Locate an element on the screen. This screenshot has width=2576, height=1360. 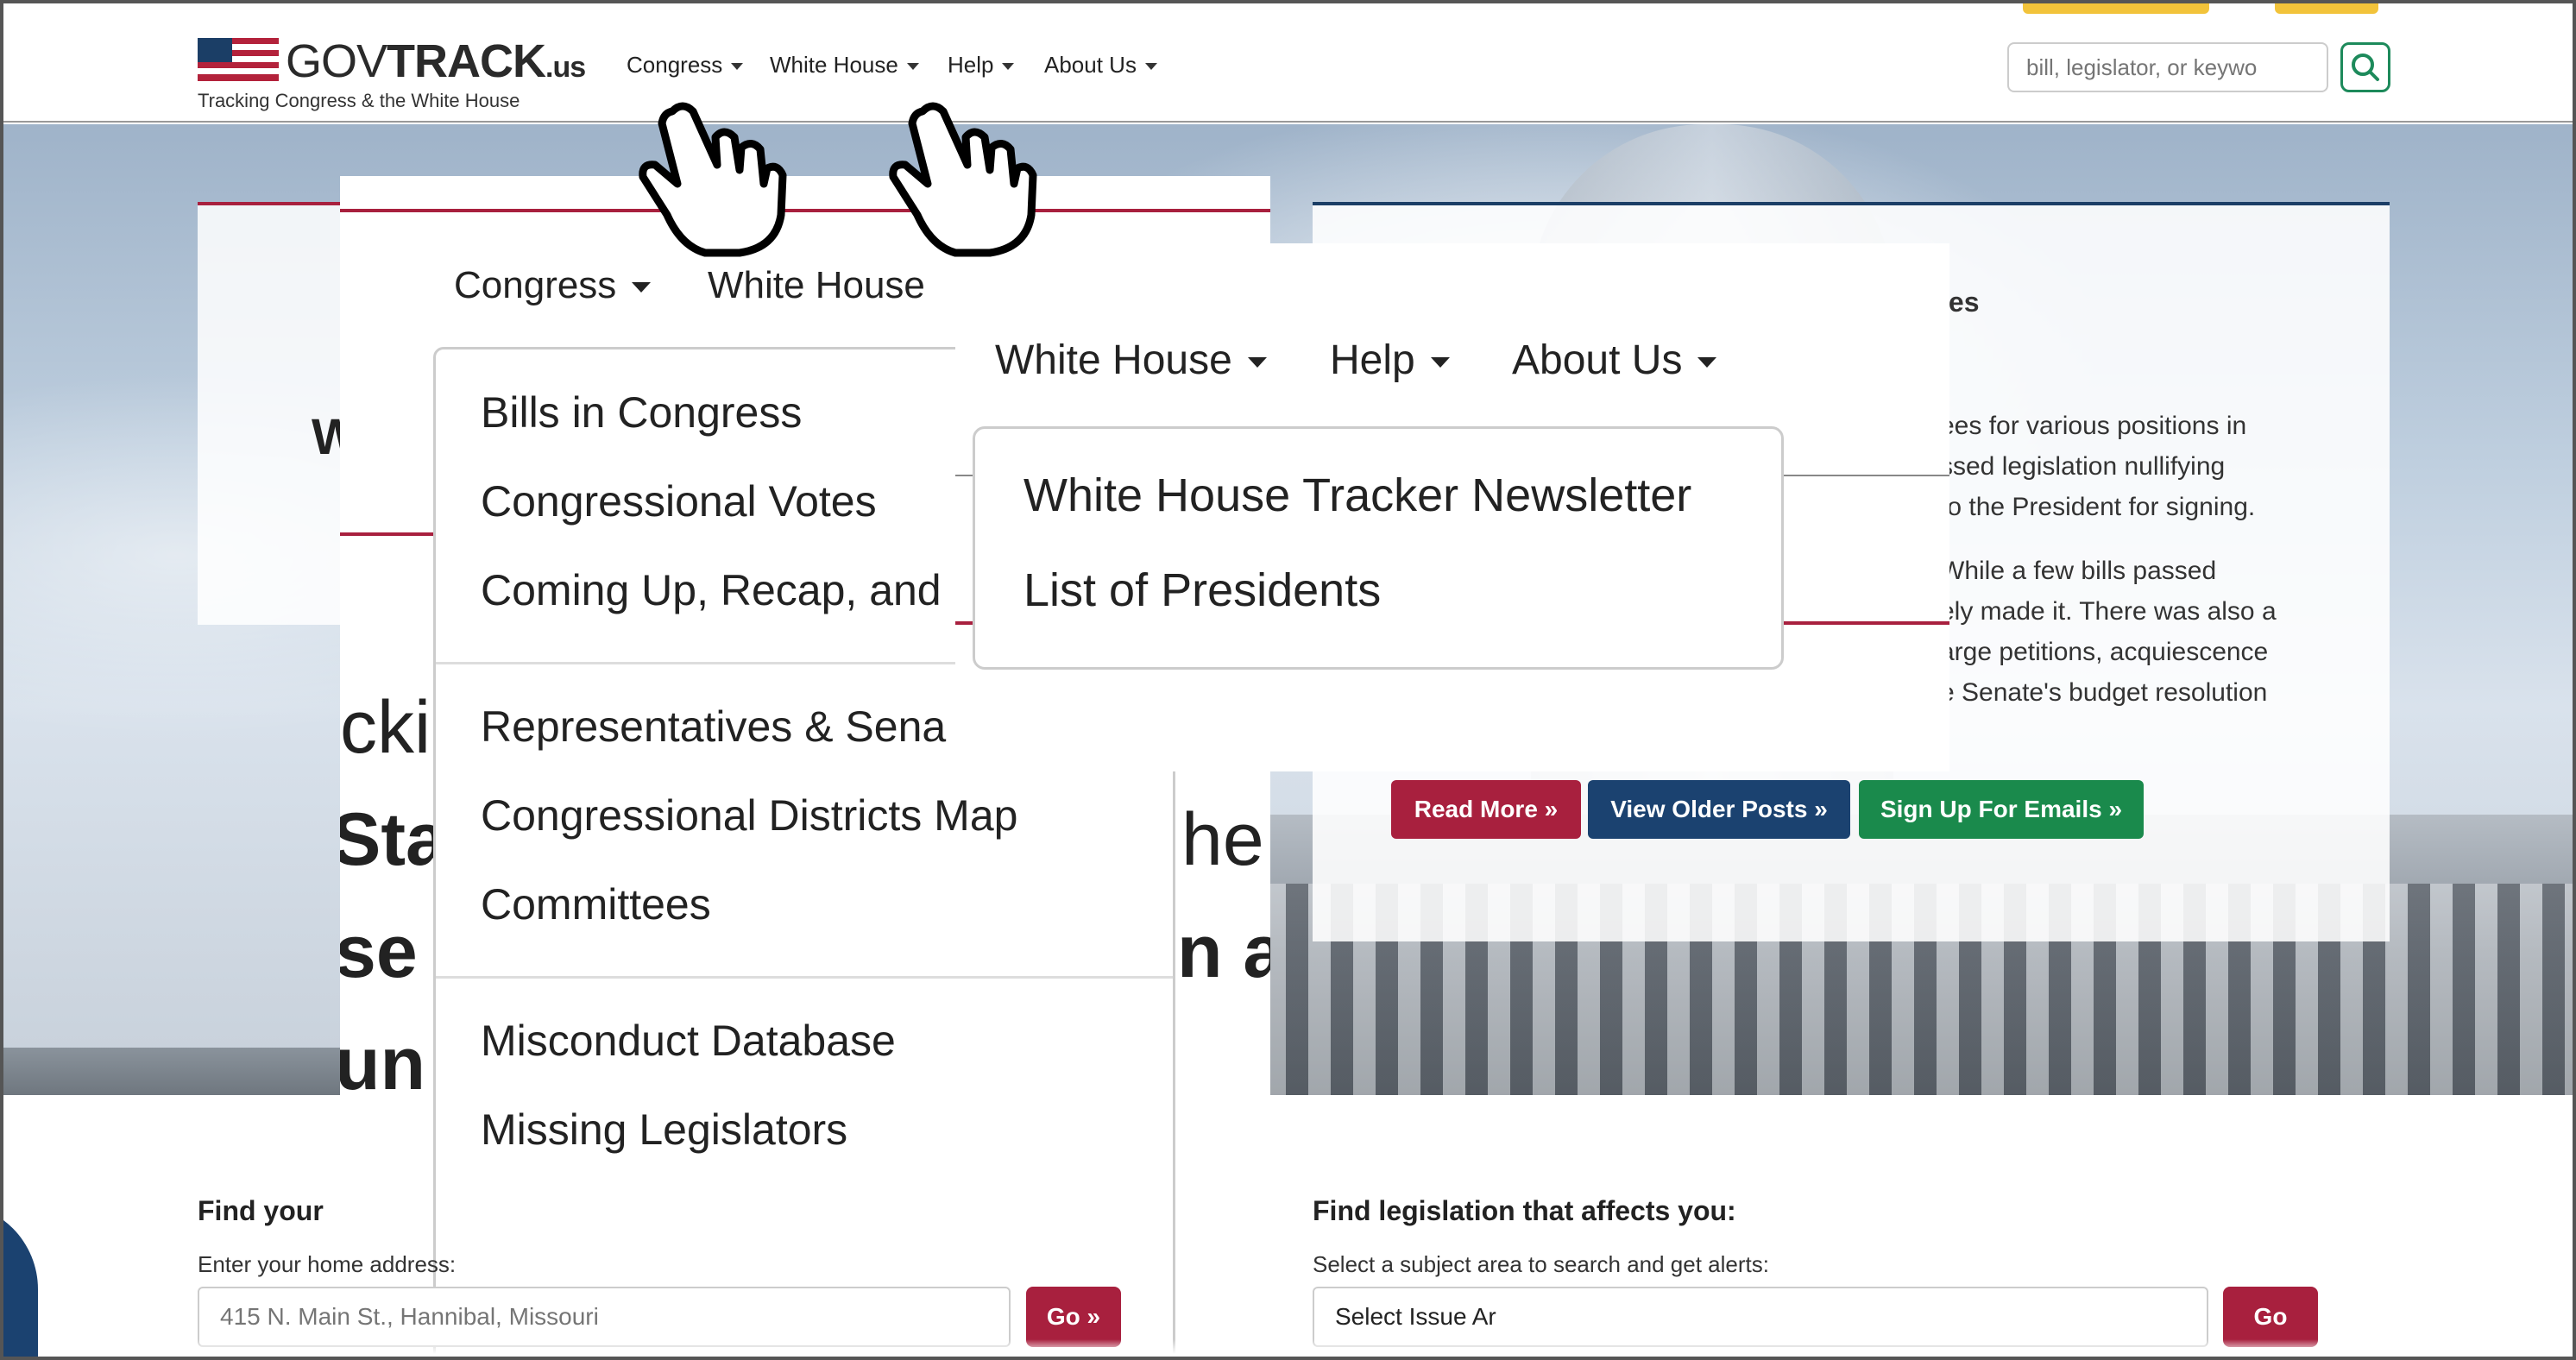
read-more-button: Read More » is located at coordinates (1486, 810).